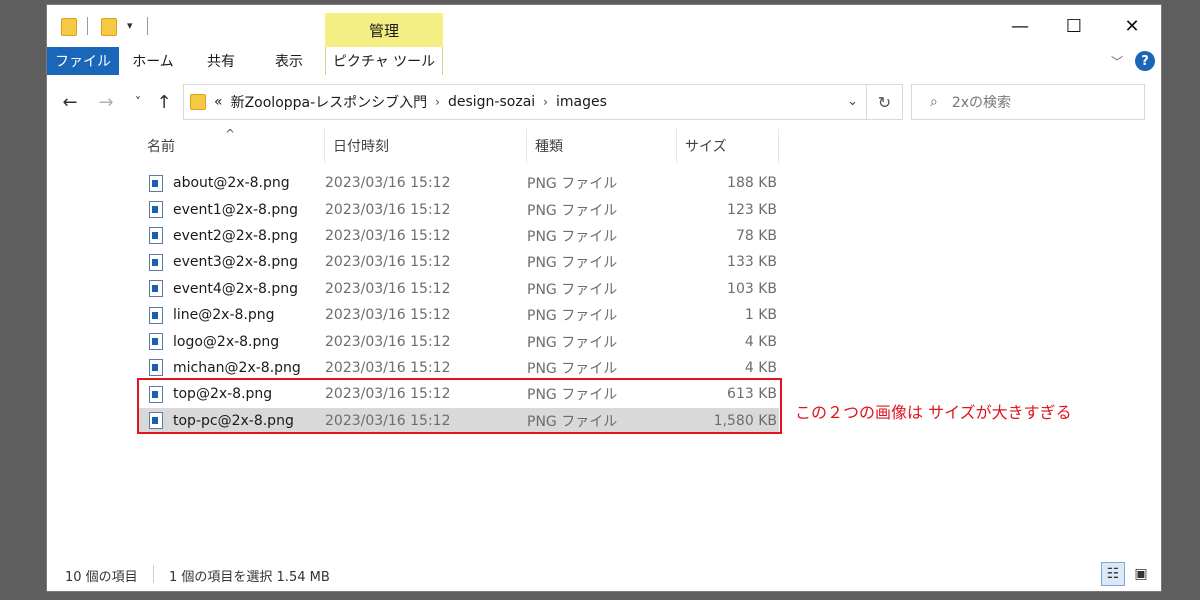  I want to click on new-folder-icon, so click(109, 26).